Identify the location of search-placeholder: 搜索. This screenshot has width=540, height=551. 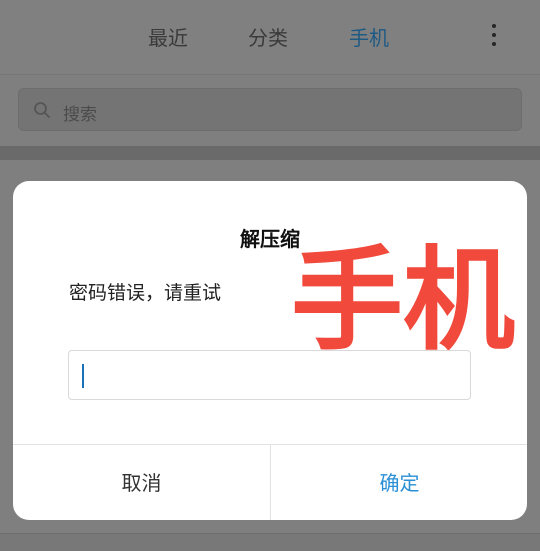
(80, 115).